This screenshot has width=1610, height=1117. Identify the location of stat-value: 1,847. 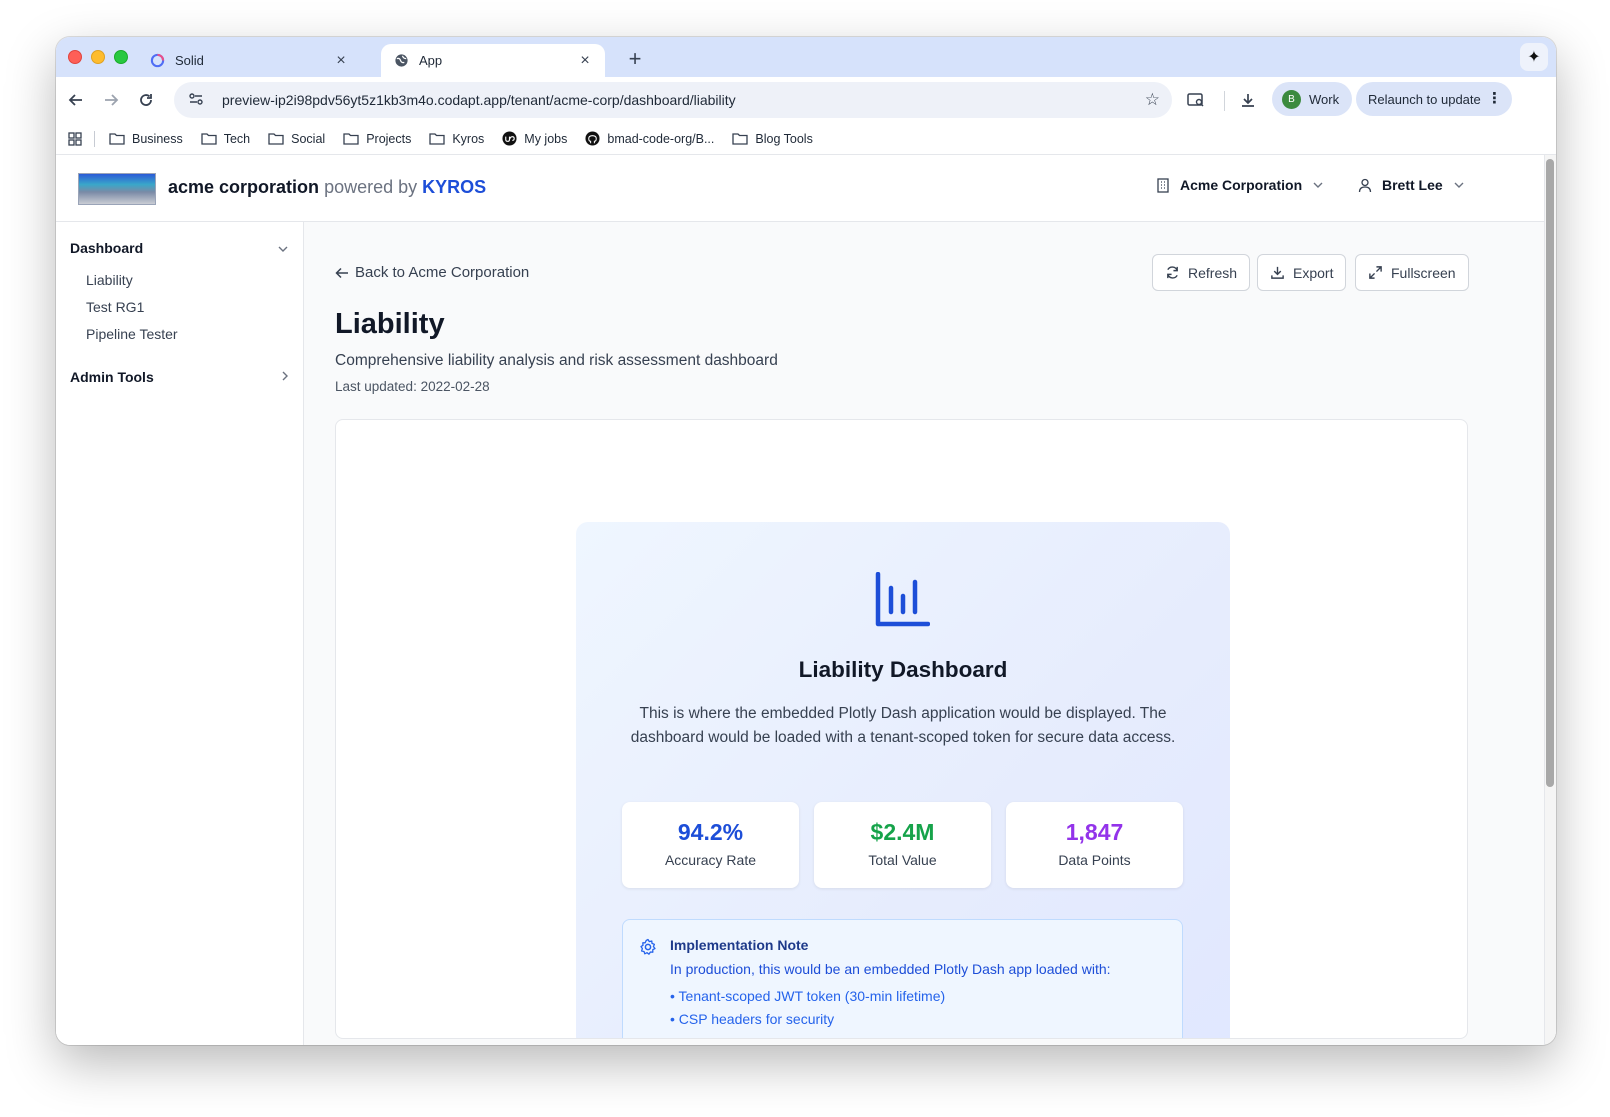
(1094, 832).